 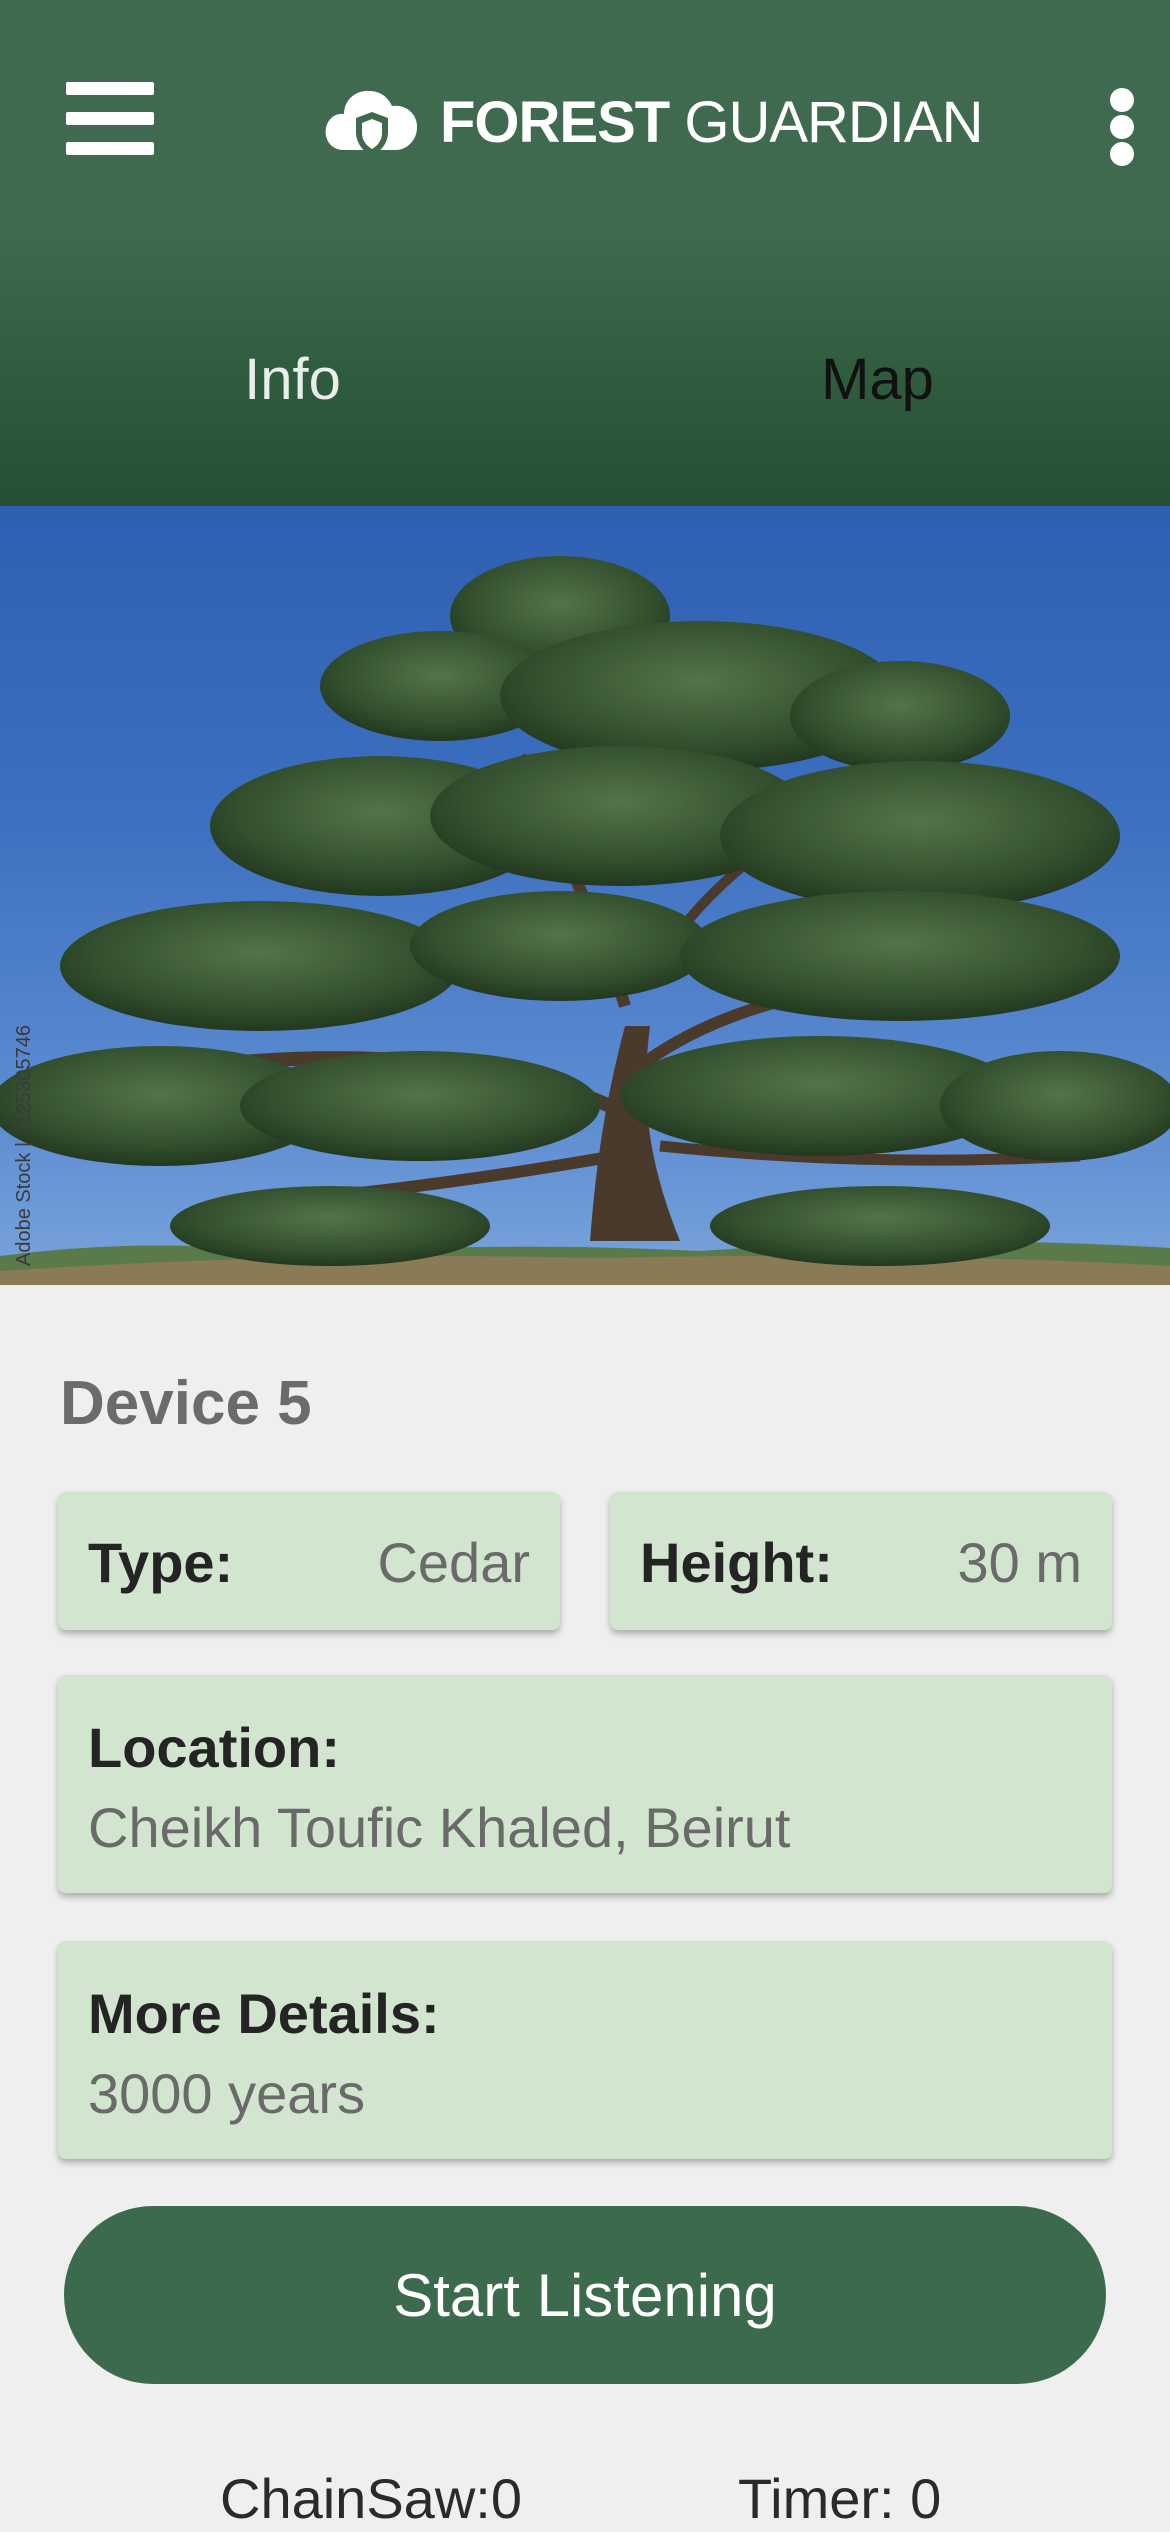 I want to click on type-card: Type: Cedar, so click(x=309, y=1561).